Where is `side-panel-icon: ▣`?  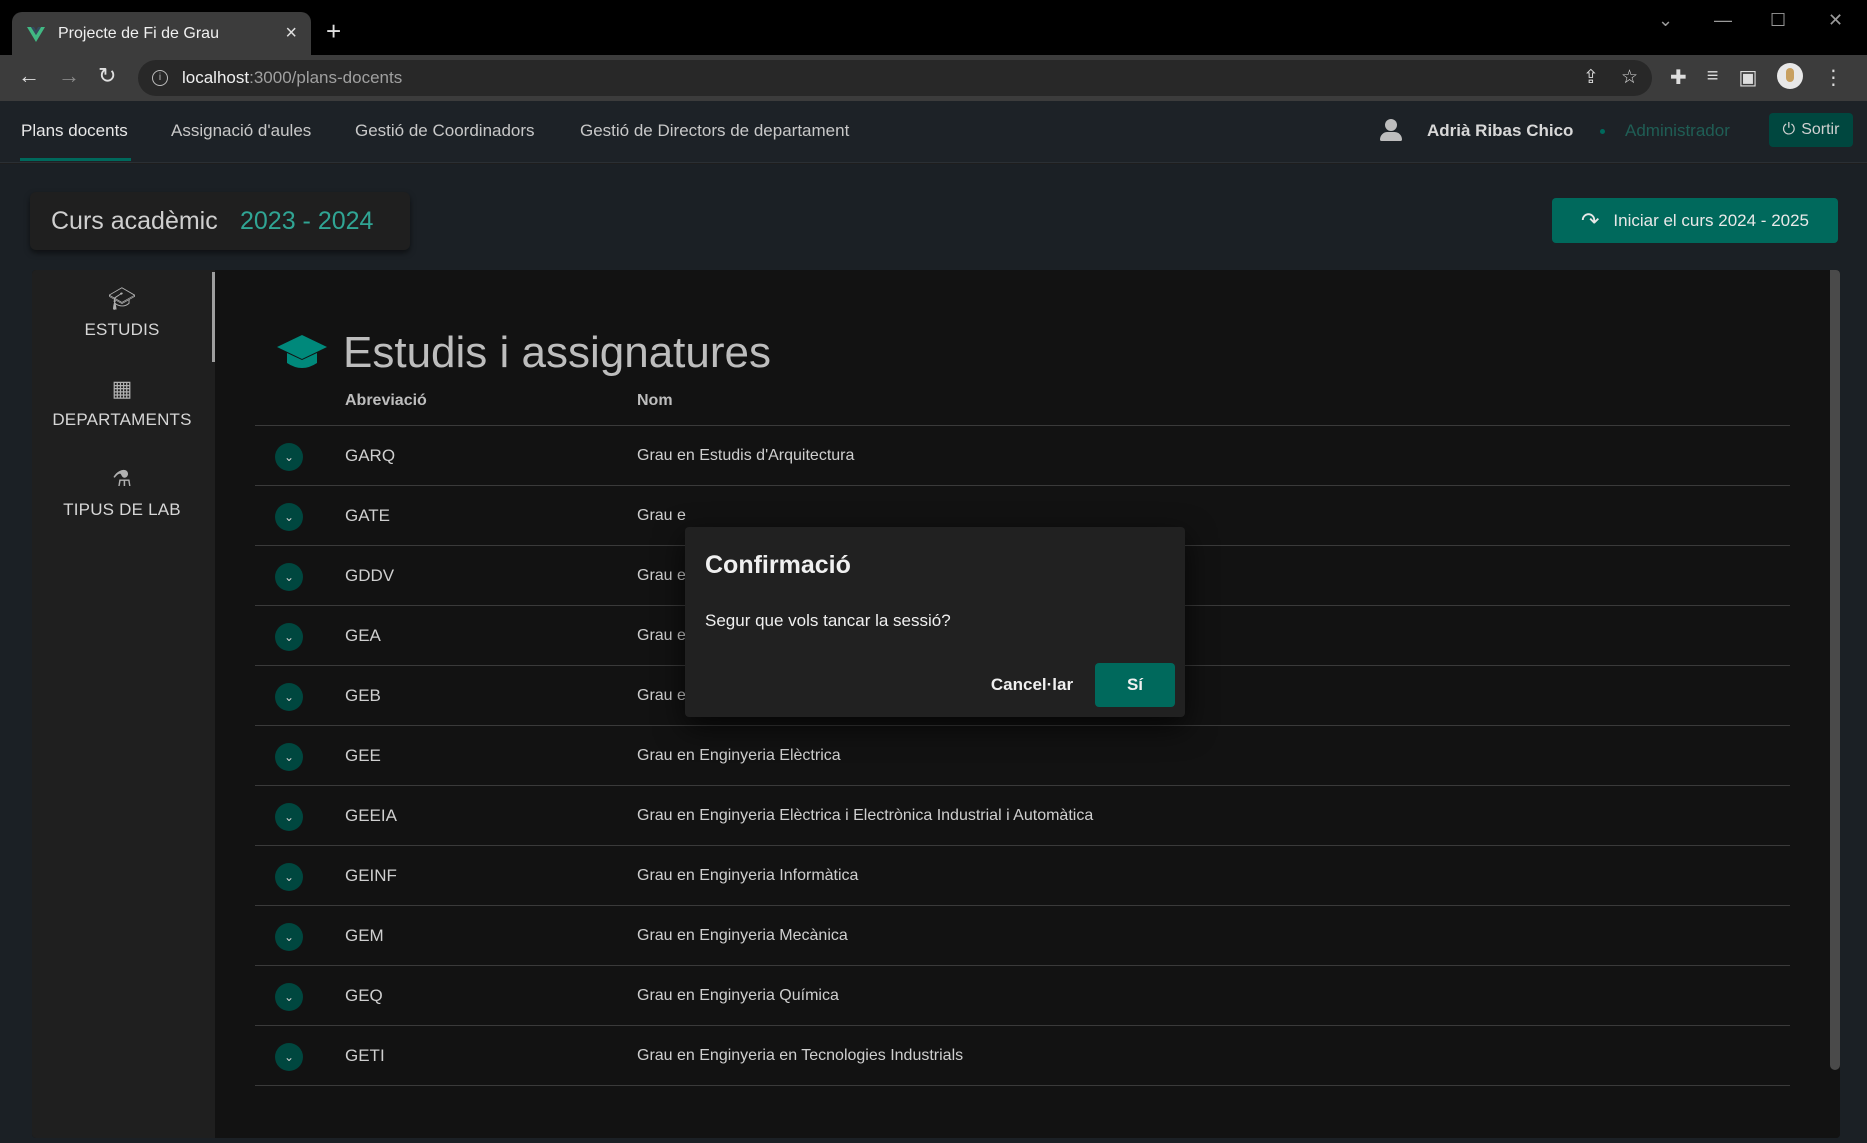
side-panel-icon: ▣ is located at coordinates (1747, 78).